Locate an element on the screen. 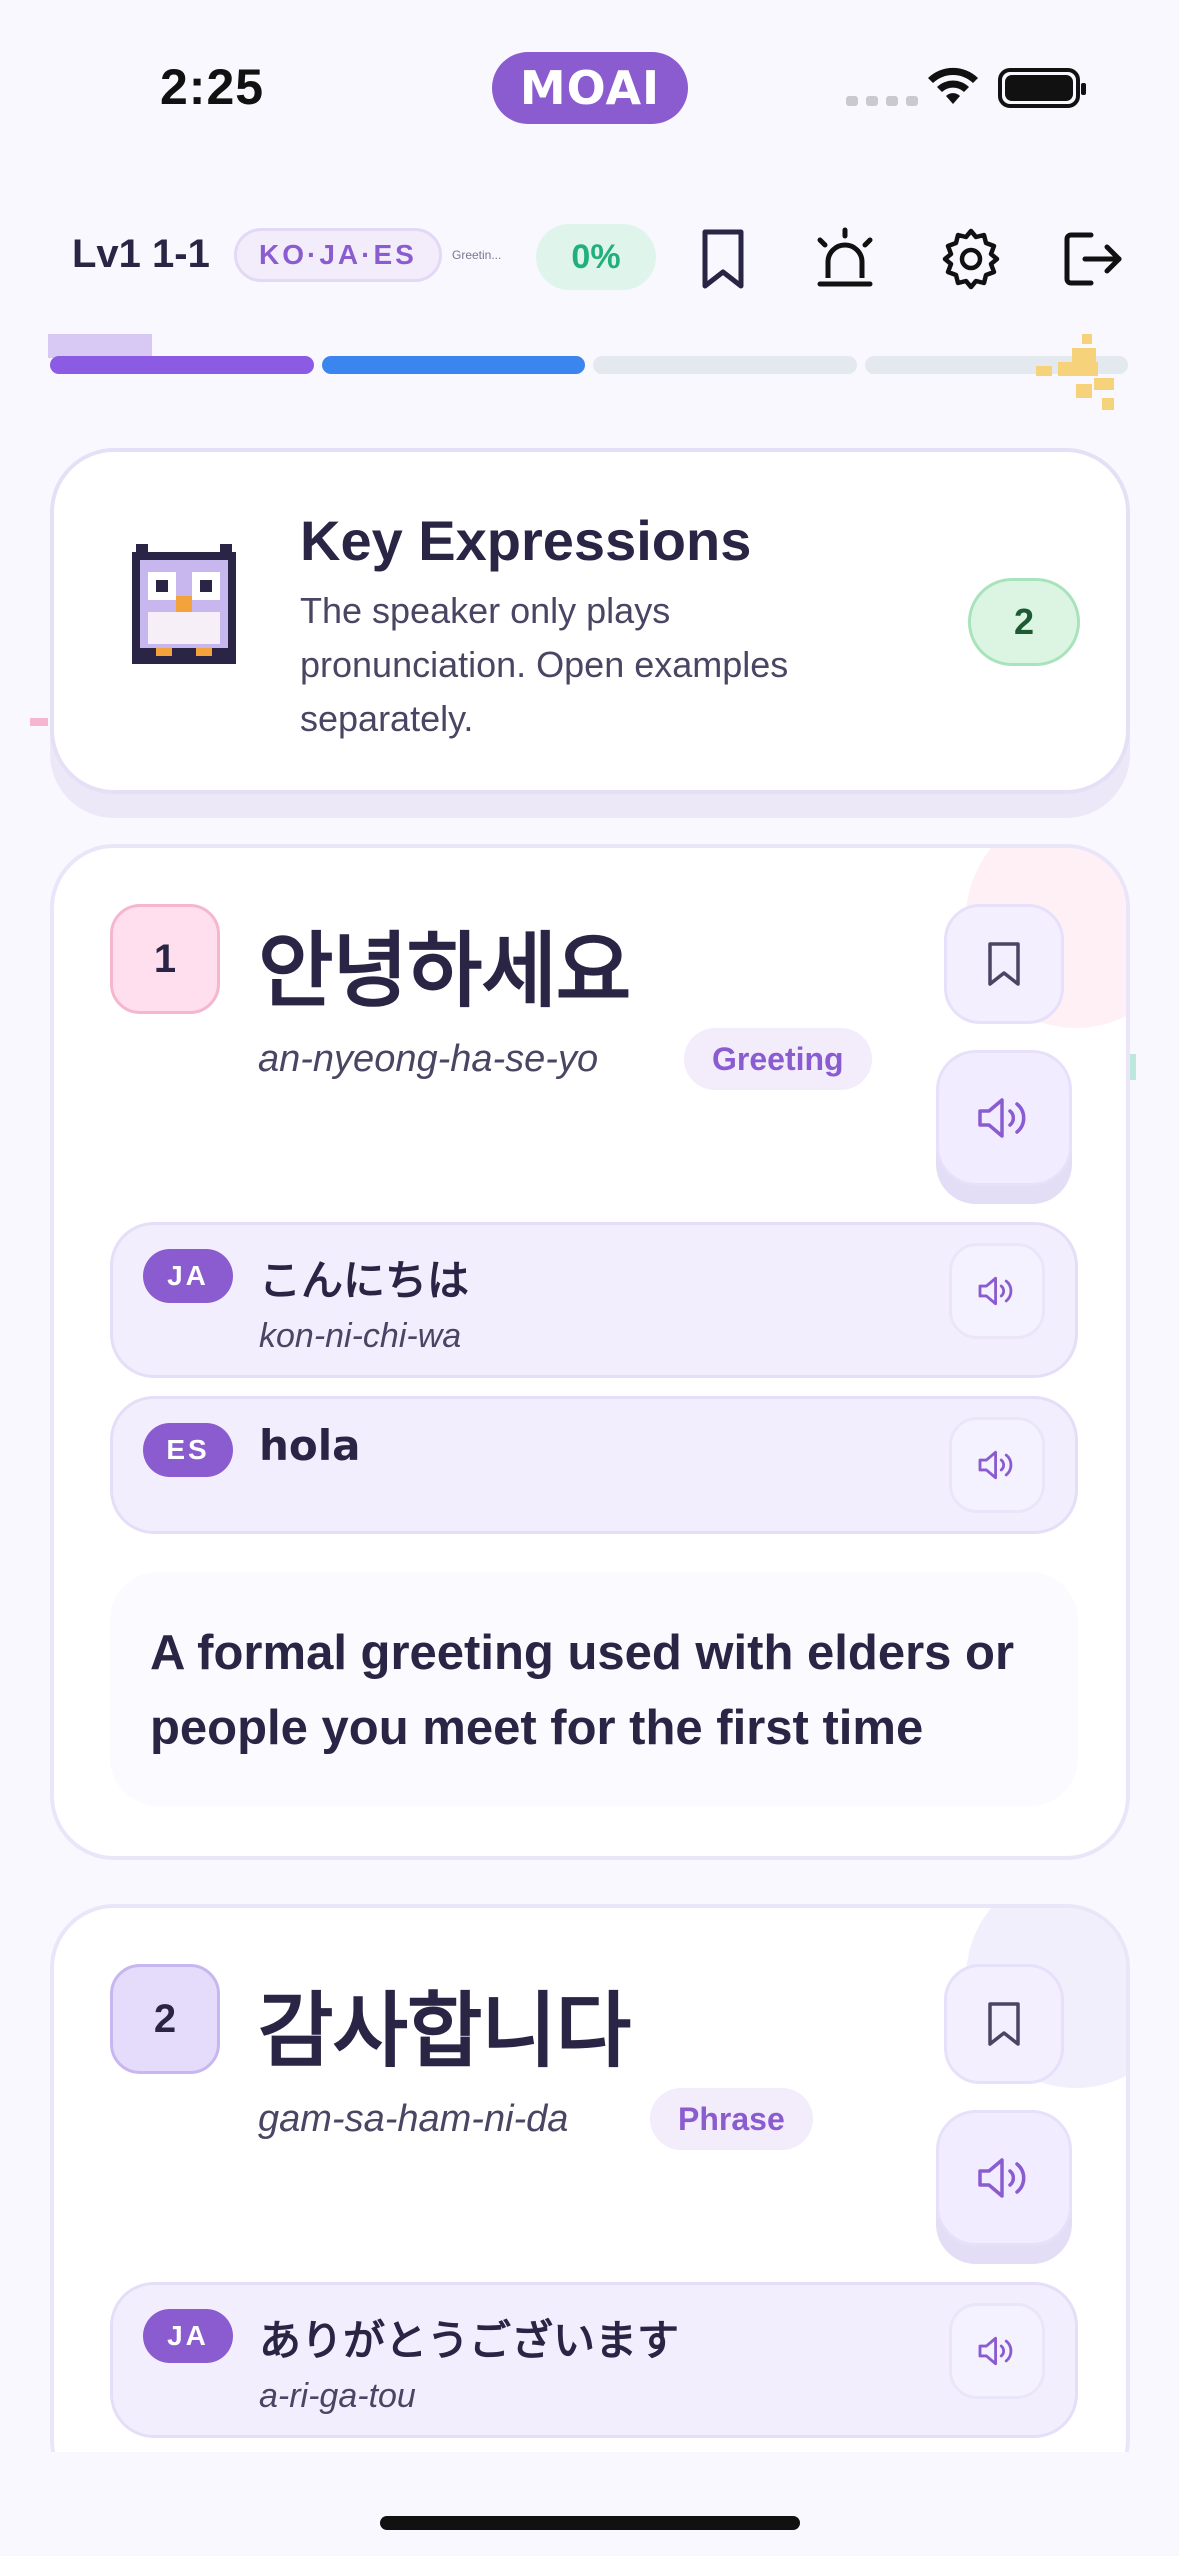  status-bar: 2:25 MOAI is located at coordinates (589, 90).